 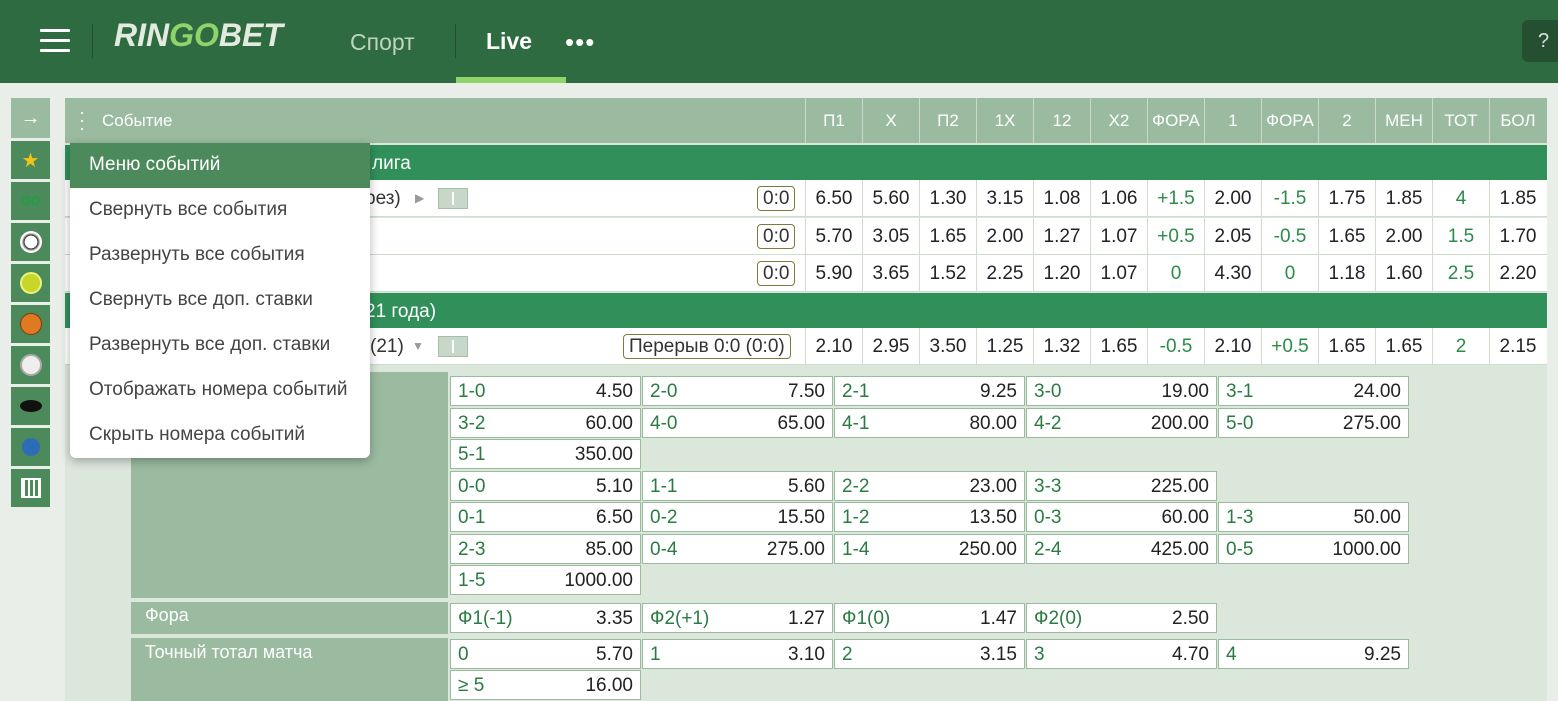 What do you see at coordinates (737, 618) in the screenshot?
I see `extra-bet-cell: Ф2(+1) 1.27` at bounding box center [737, 618].